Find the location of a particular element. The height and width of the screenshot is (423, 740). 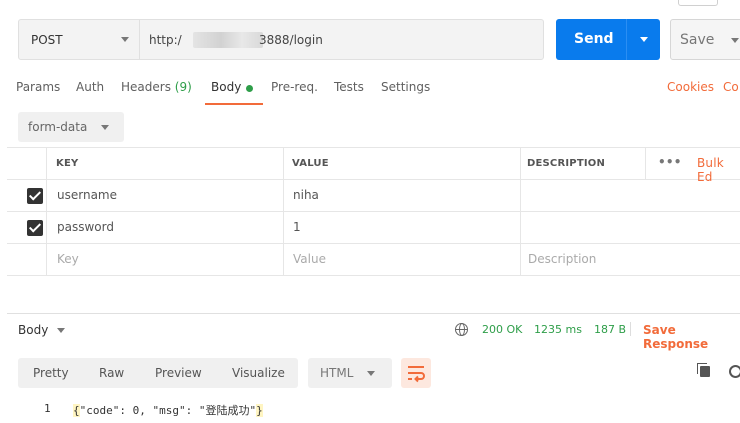

wrap-lines-button is located at coordinates (416, 373).